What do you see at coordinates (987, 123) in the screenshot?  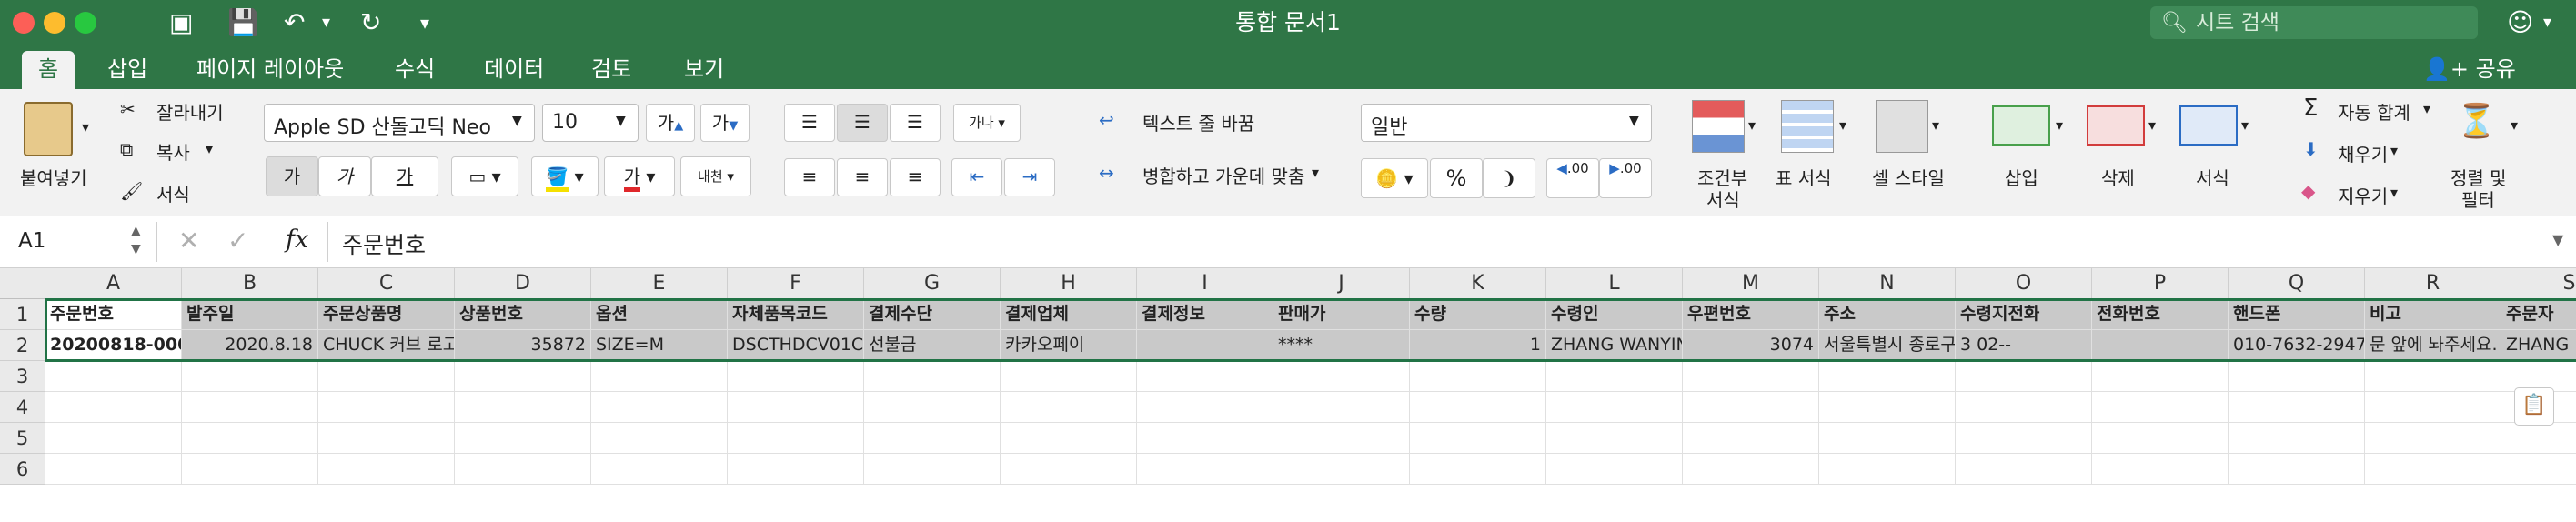 I see `orientation-button: 가나 ▾` at bounding box center [987, 123].